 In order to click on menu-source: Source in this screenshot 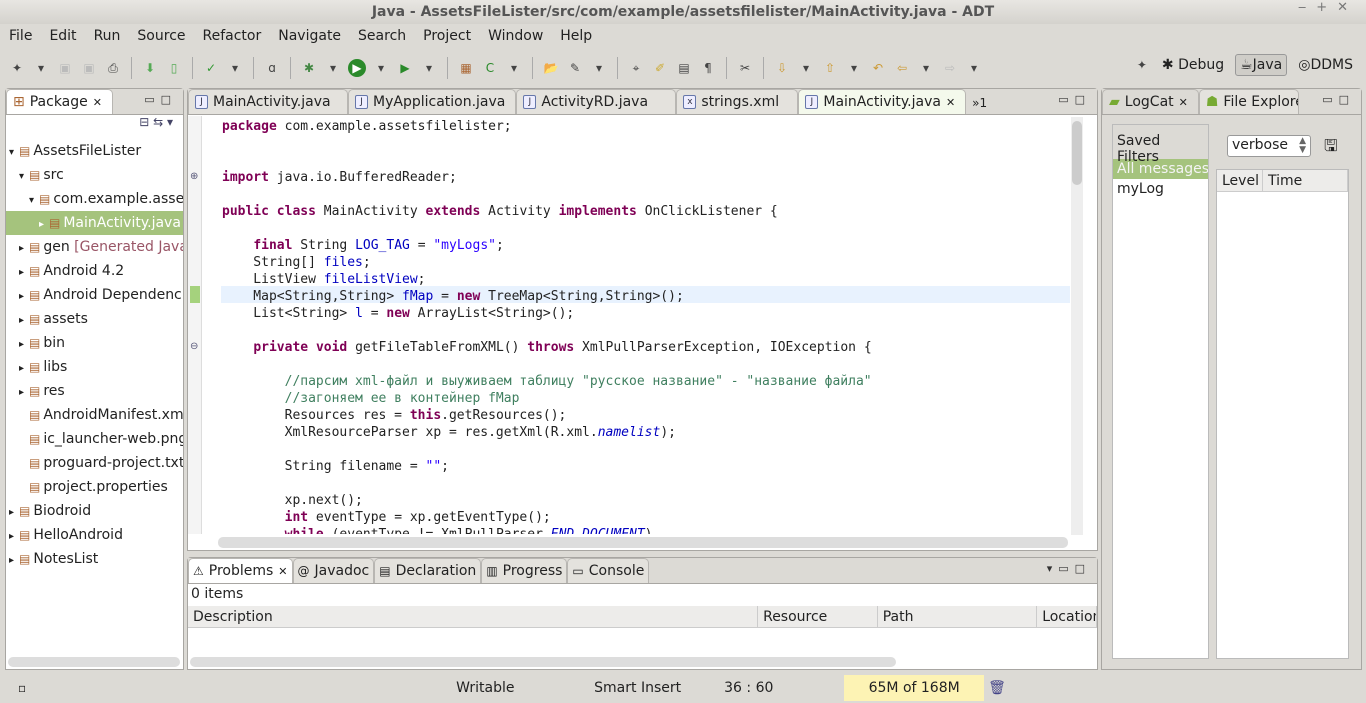, I will do `click(160, 36)`.